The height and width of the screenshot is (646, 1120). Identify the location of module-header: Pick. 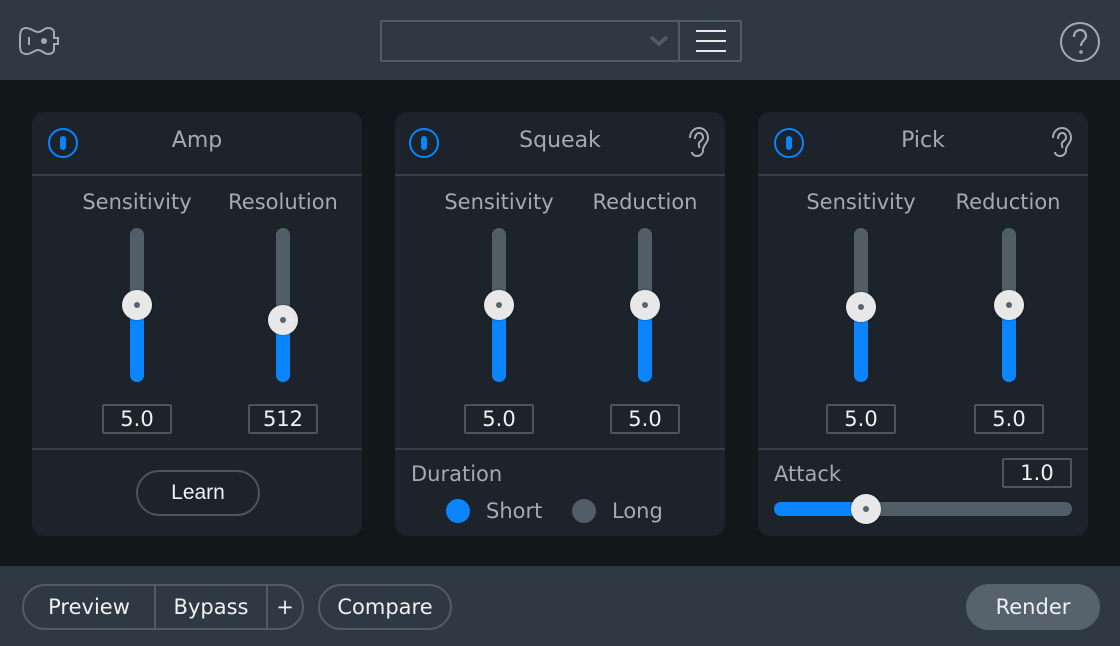
(923, 144).